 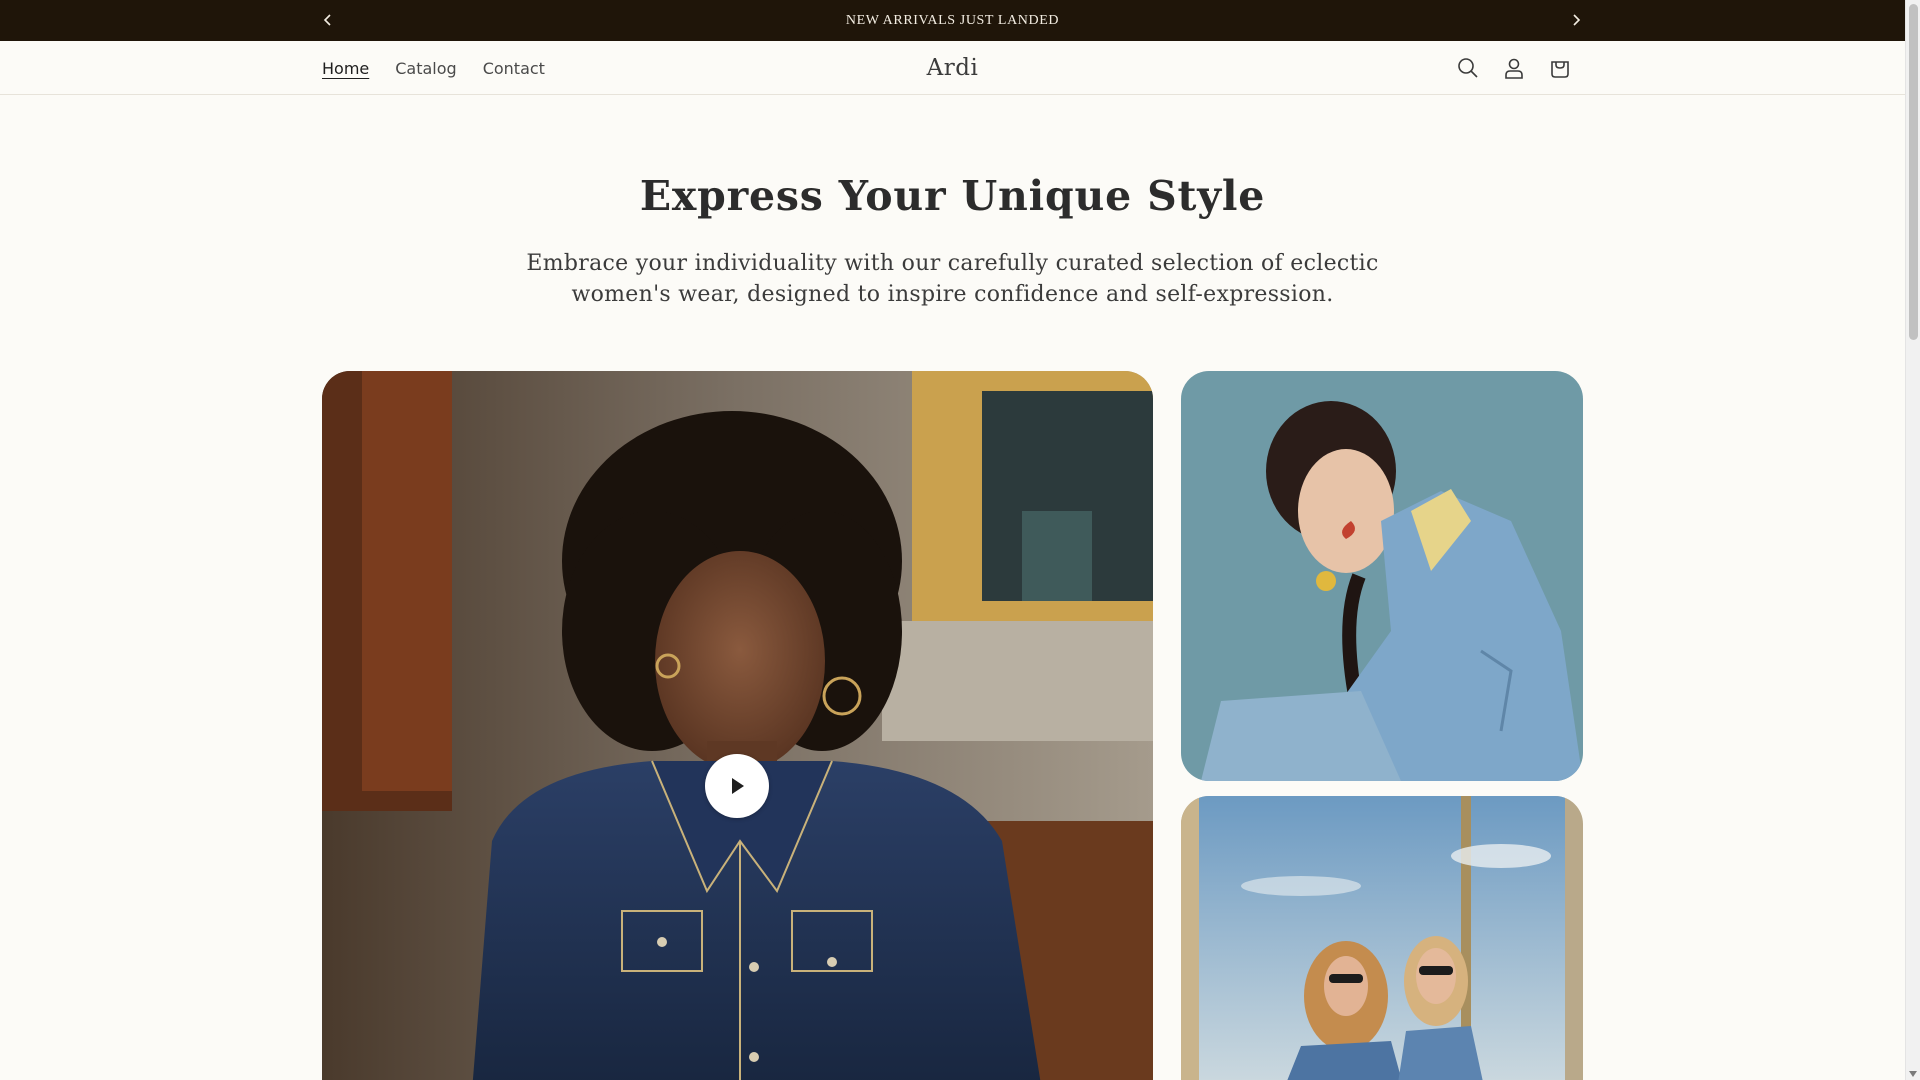 I want to click on chevron-right-icon, so click(x=1576, y=20).